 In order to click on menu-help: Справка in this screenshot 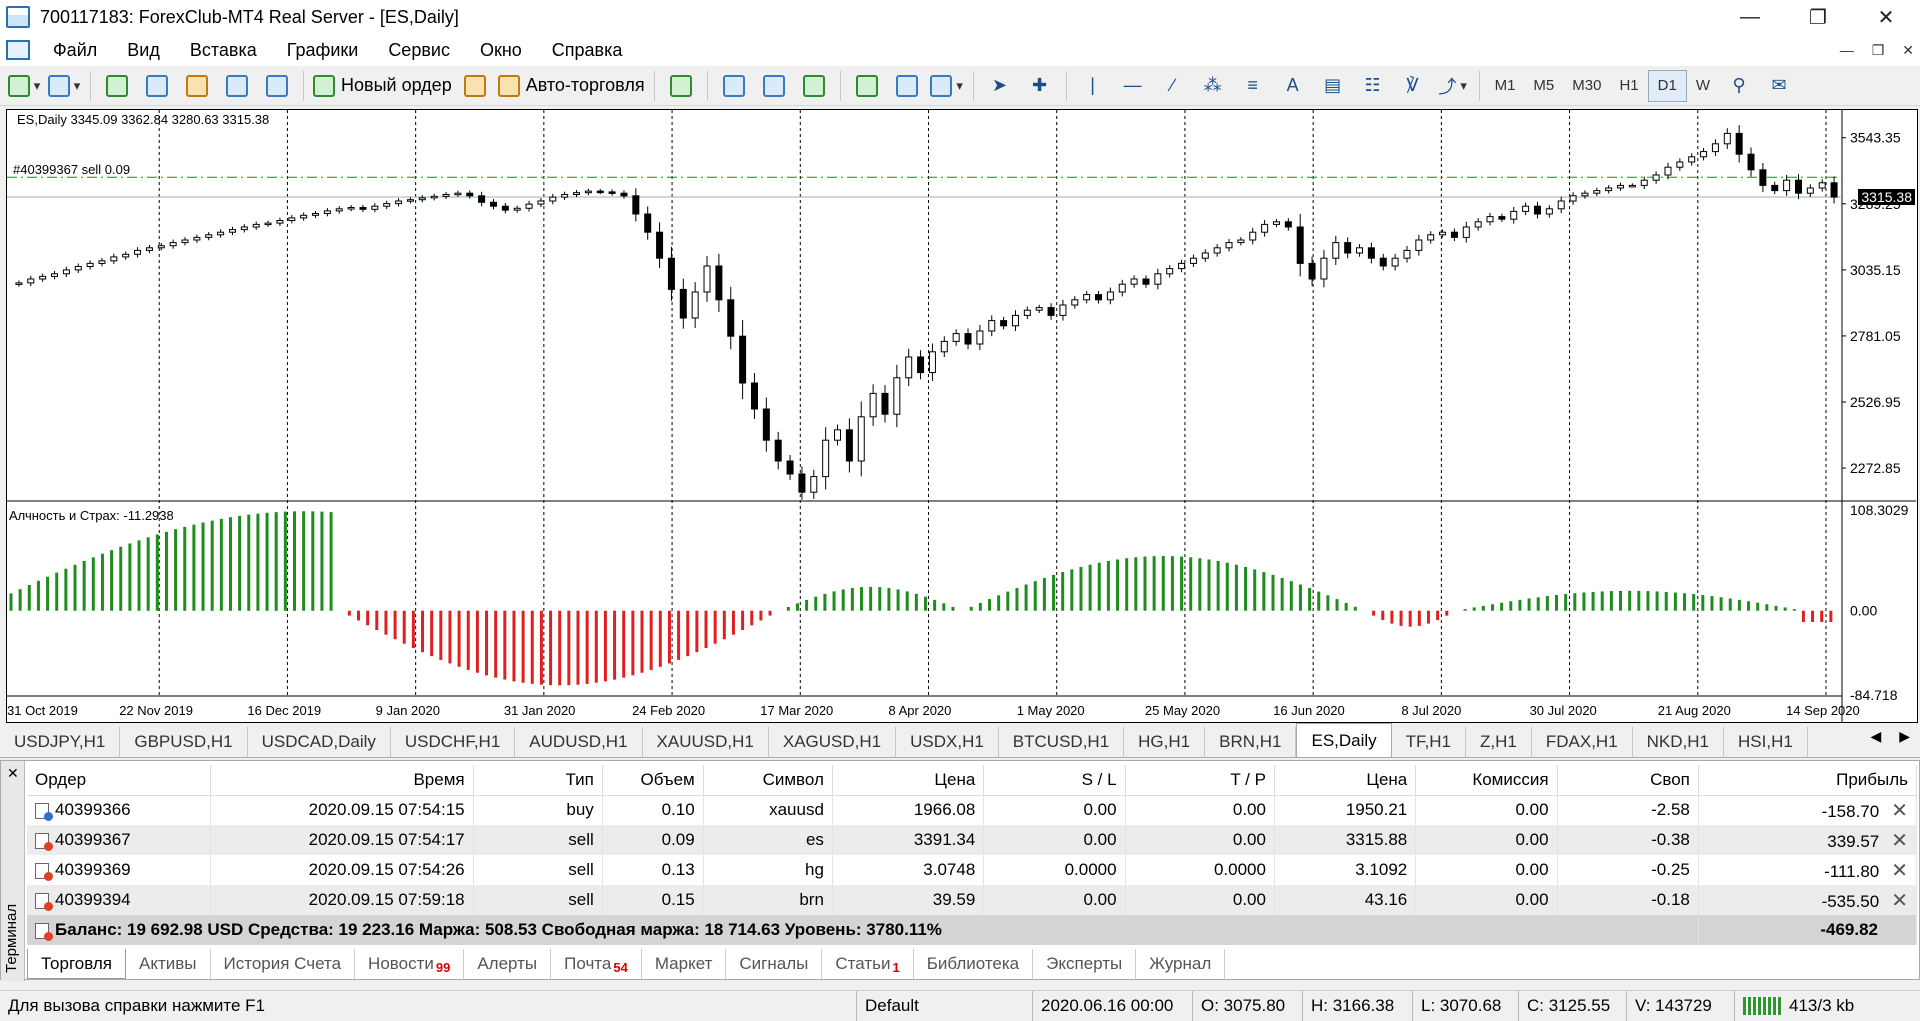, I will do `click(587, 50)`.